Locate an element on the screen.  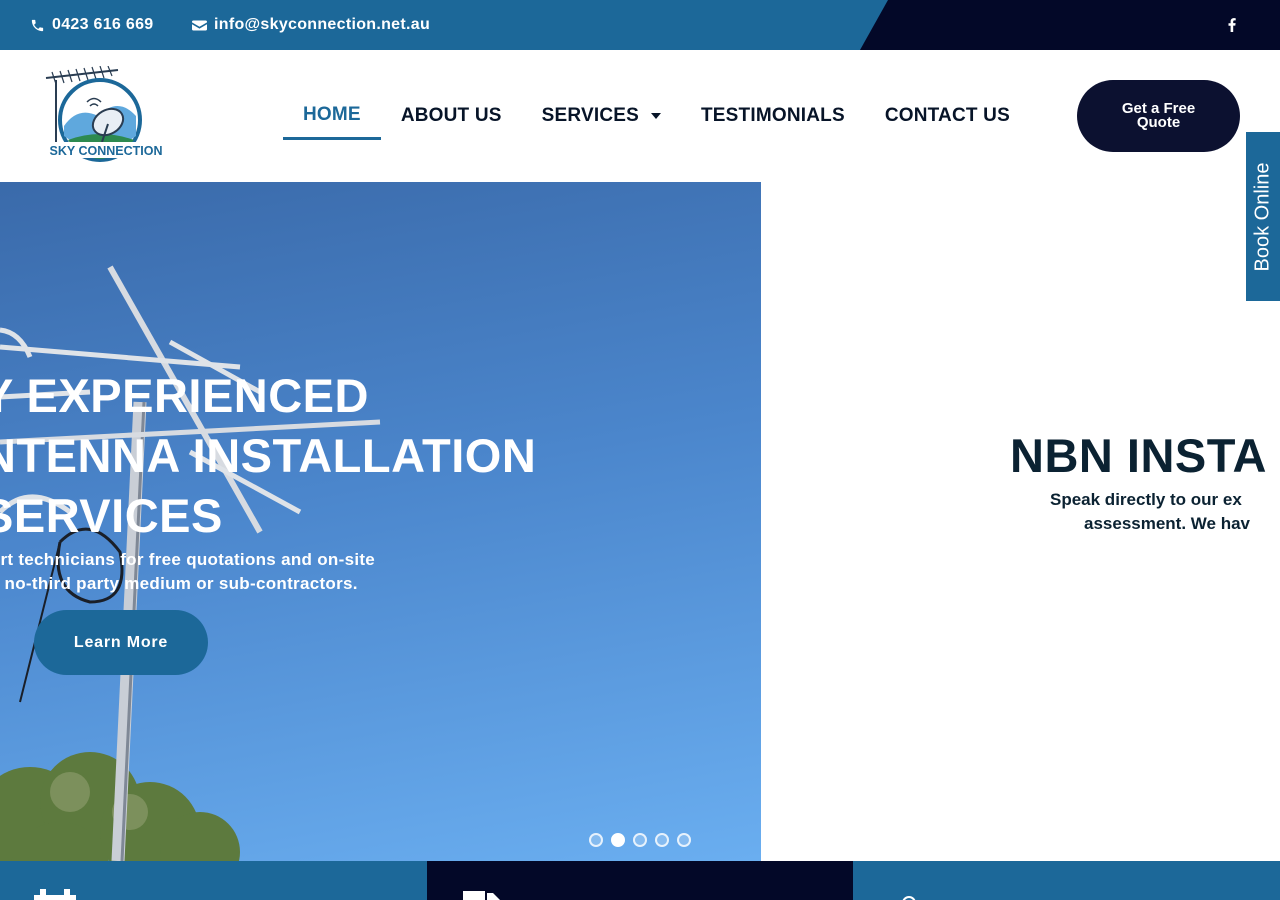
nav-contact-us: CONTACT US is located at coordinates (947, 116).